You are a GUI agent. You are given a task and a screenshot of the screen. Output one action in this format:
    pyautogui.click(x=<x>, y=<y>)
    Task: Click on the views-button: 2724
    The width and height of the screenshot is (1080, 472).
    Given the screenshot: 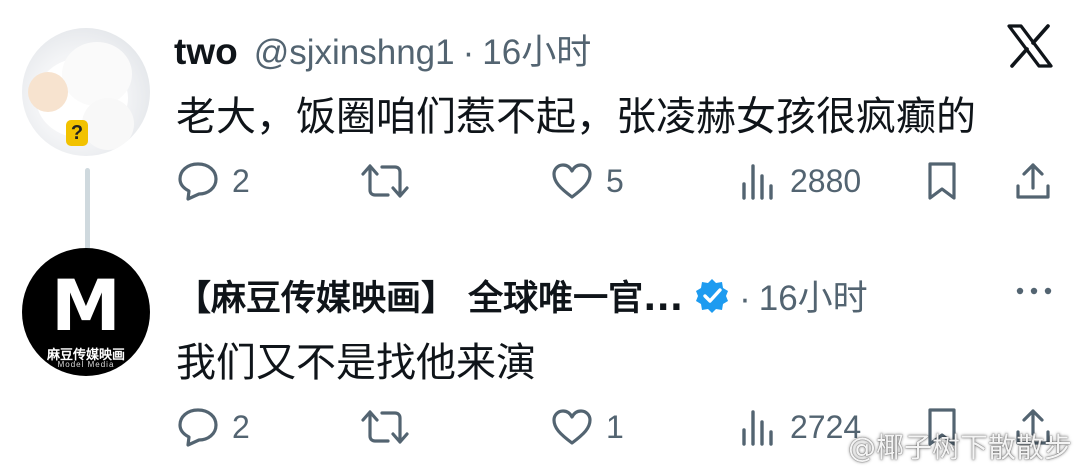 What is the action you would take?
    pyautogui.click(x=799, y=427)
    